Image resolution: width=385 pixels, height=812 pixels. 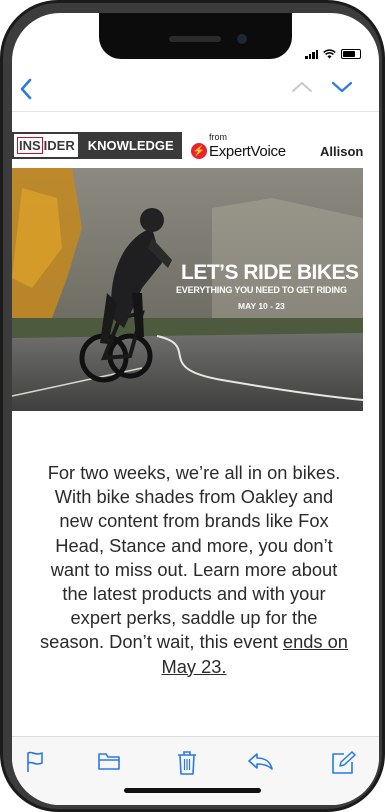 What do you see at coordinates (270, 272) in the screenshot?
I see `hero-title: LET’S RIDE BIKES` at bounding box center [270, 272].